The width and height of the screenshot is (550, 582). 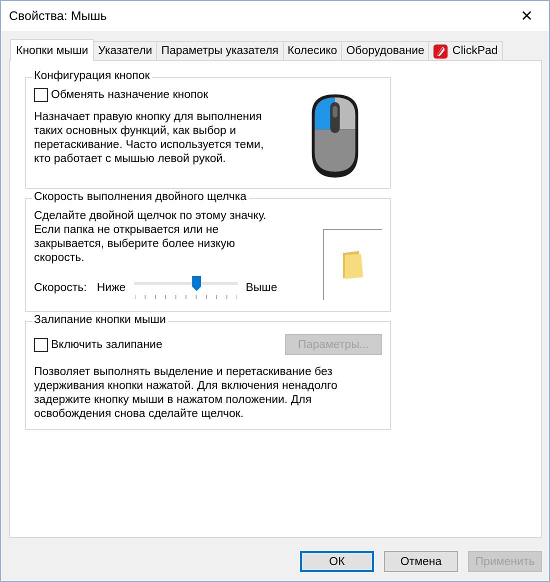 What do you see at coordinates (527, 16) in the screenshot?
I see `close-button: ✕` at bounding box center [527, 16].